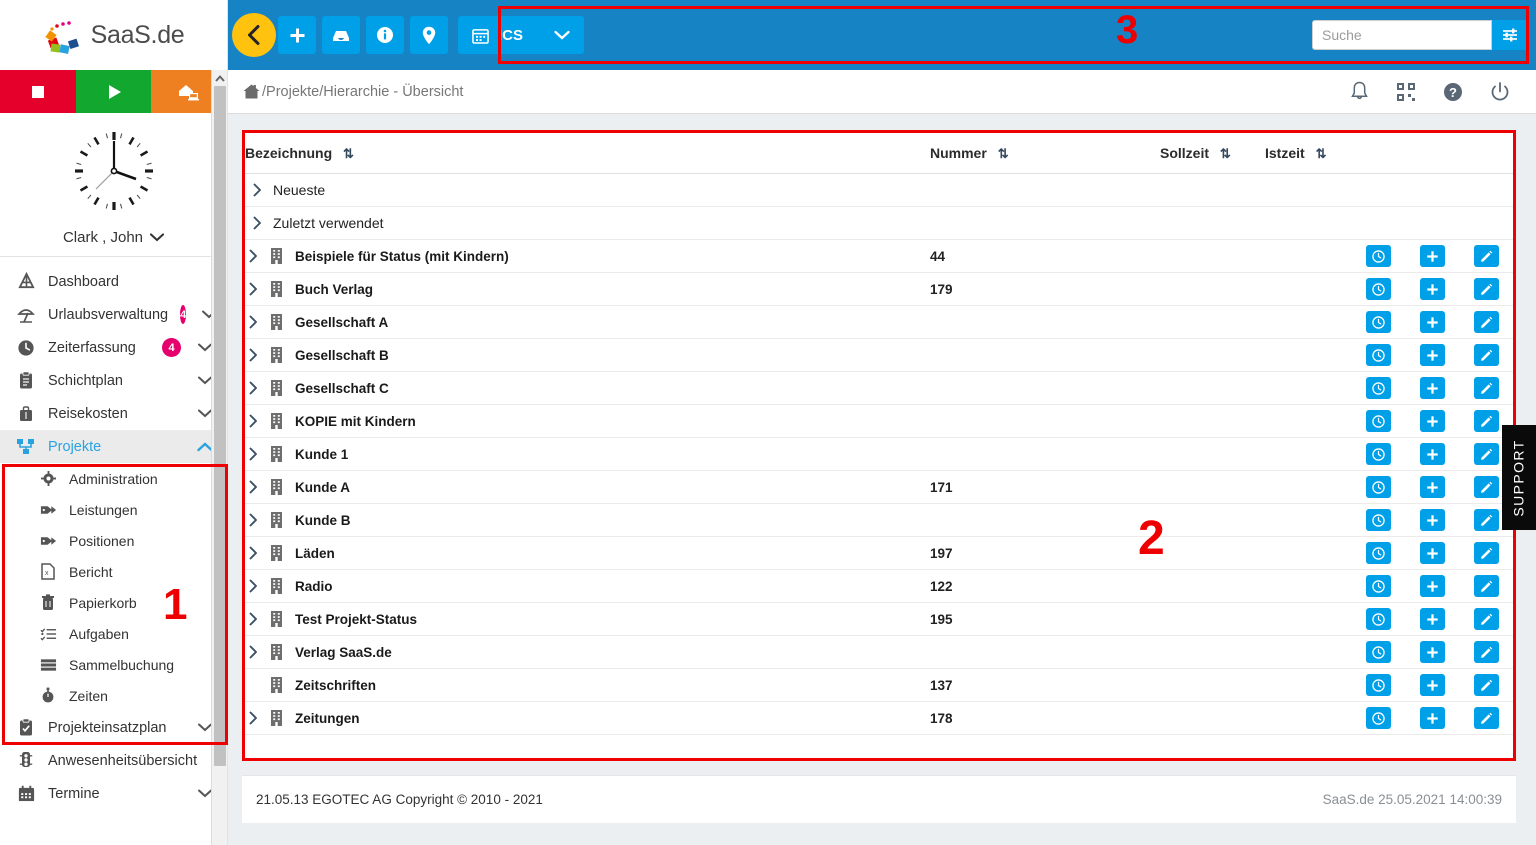  Describe the element at coordinates (113, 695) in the screenshot. I see `sidebar-item-zeiten: Zeiten` at that location.